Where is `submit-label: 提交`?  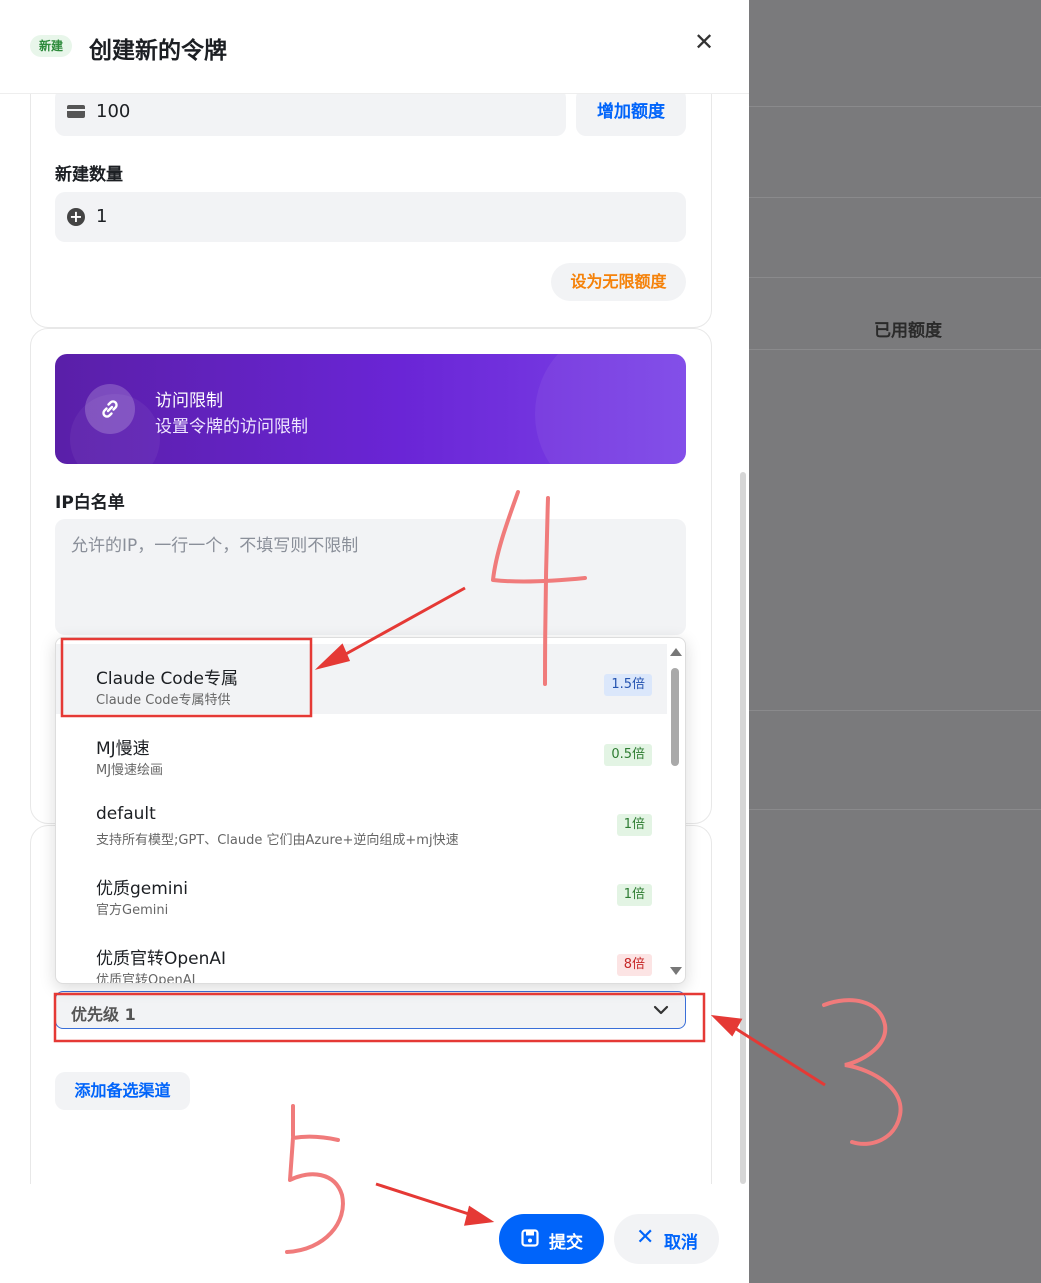 submit-label: 提交 is located at coordinates (566, 1243).